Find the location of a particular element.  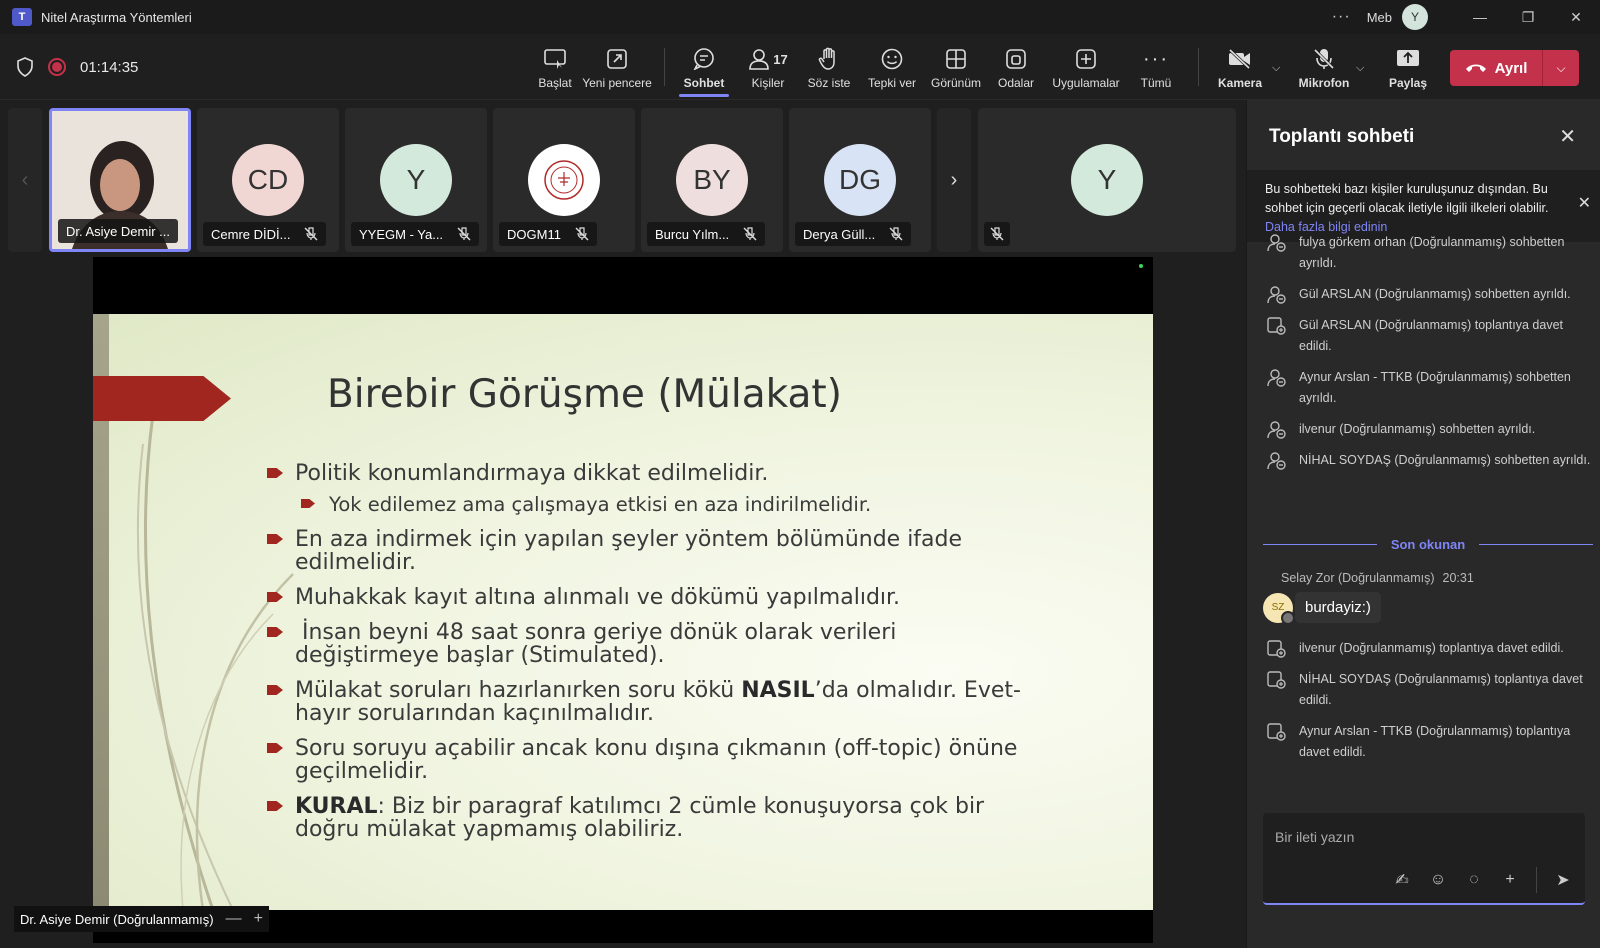

participant-avatar: DG is located at coordinates (860, 180).